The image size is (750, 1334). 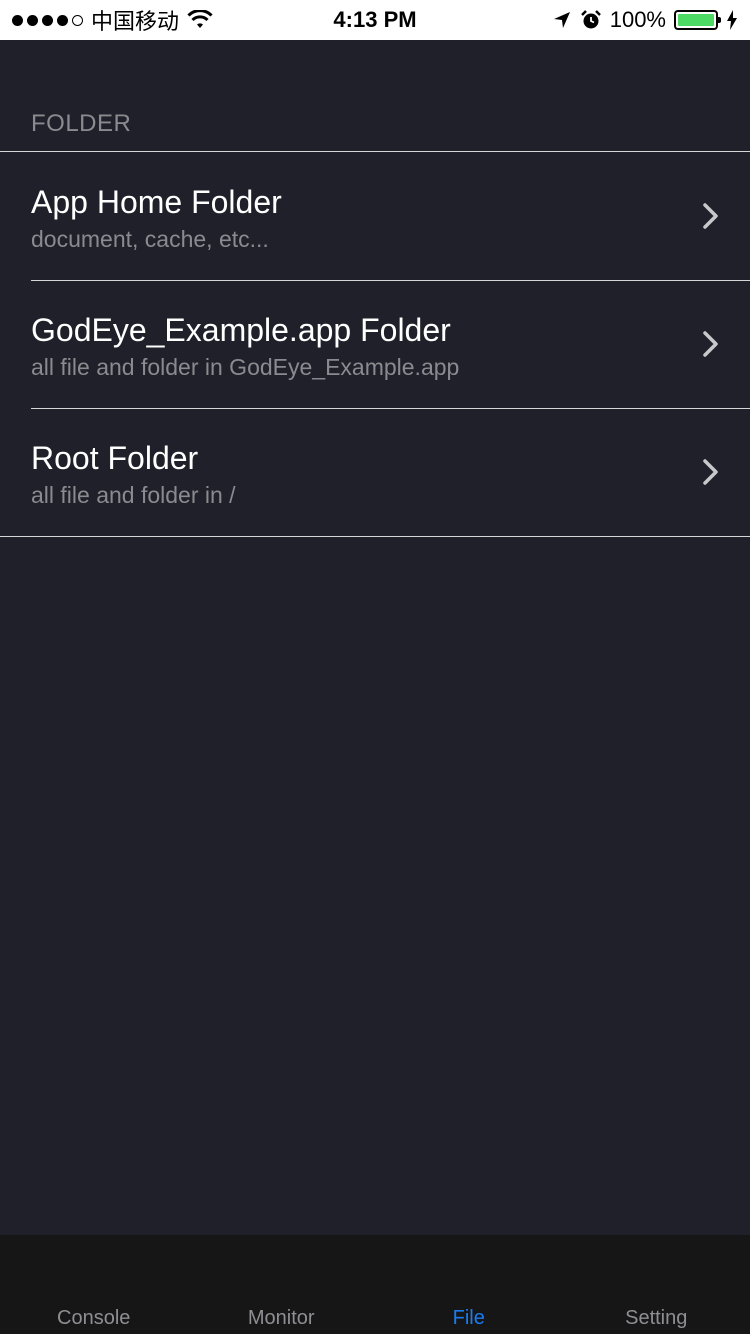 I want to click on row-title: GodEye_Example.app Folder, so click(x=241, y=330).